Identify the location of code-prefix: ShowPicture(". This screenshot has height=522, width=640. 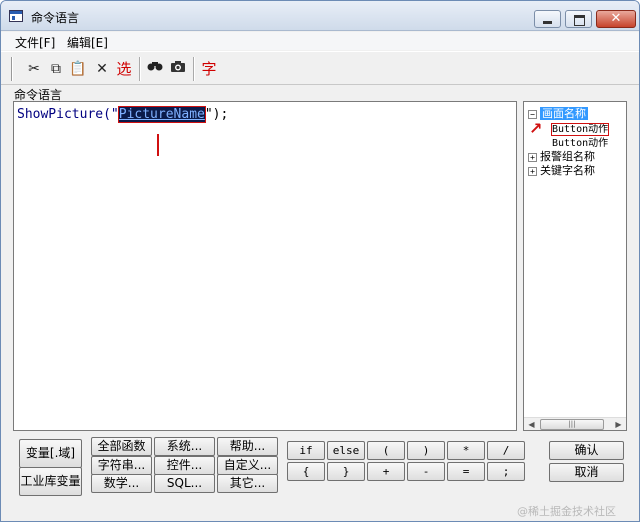
(68, 114).